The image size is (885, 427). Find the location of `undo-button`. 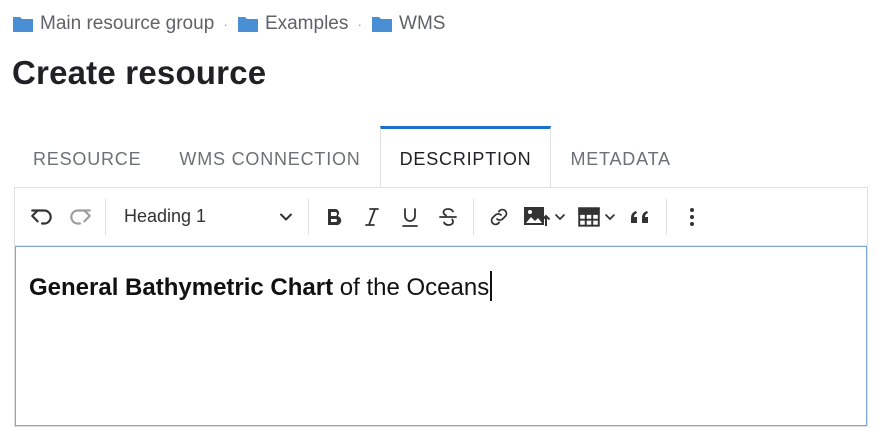

undo-button is located at coordinates (42, 217).